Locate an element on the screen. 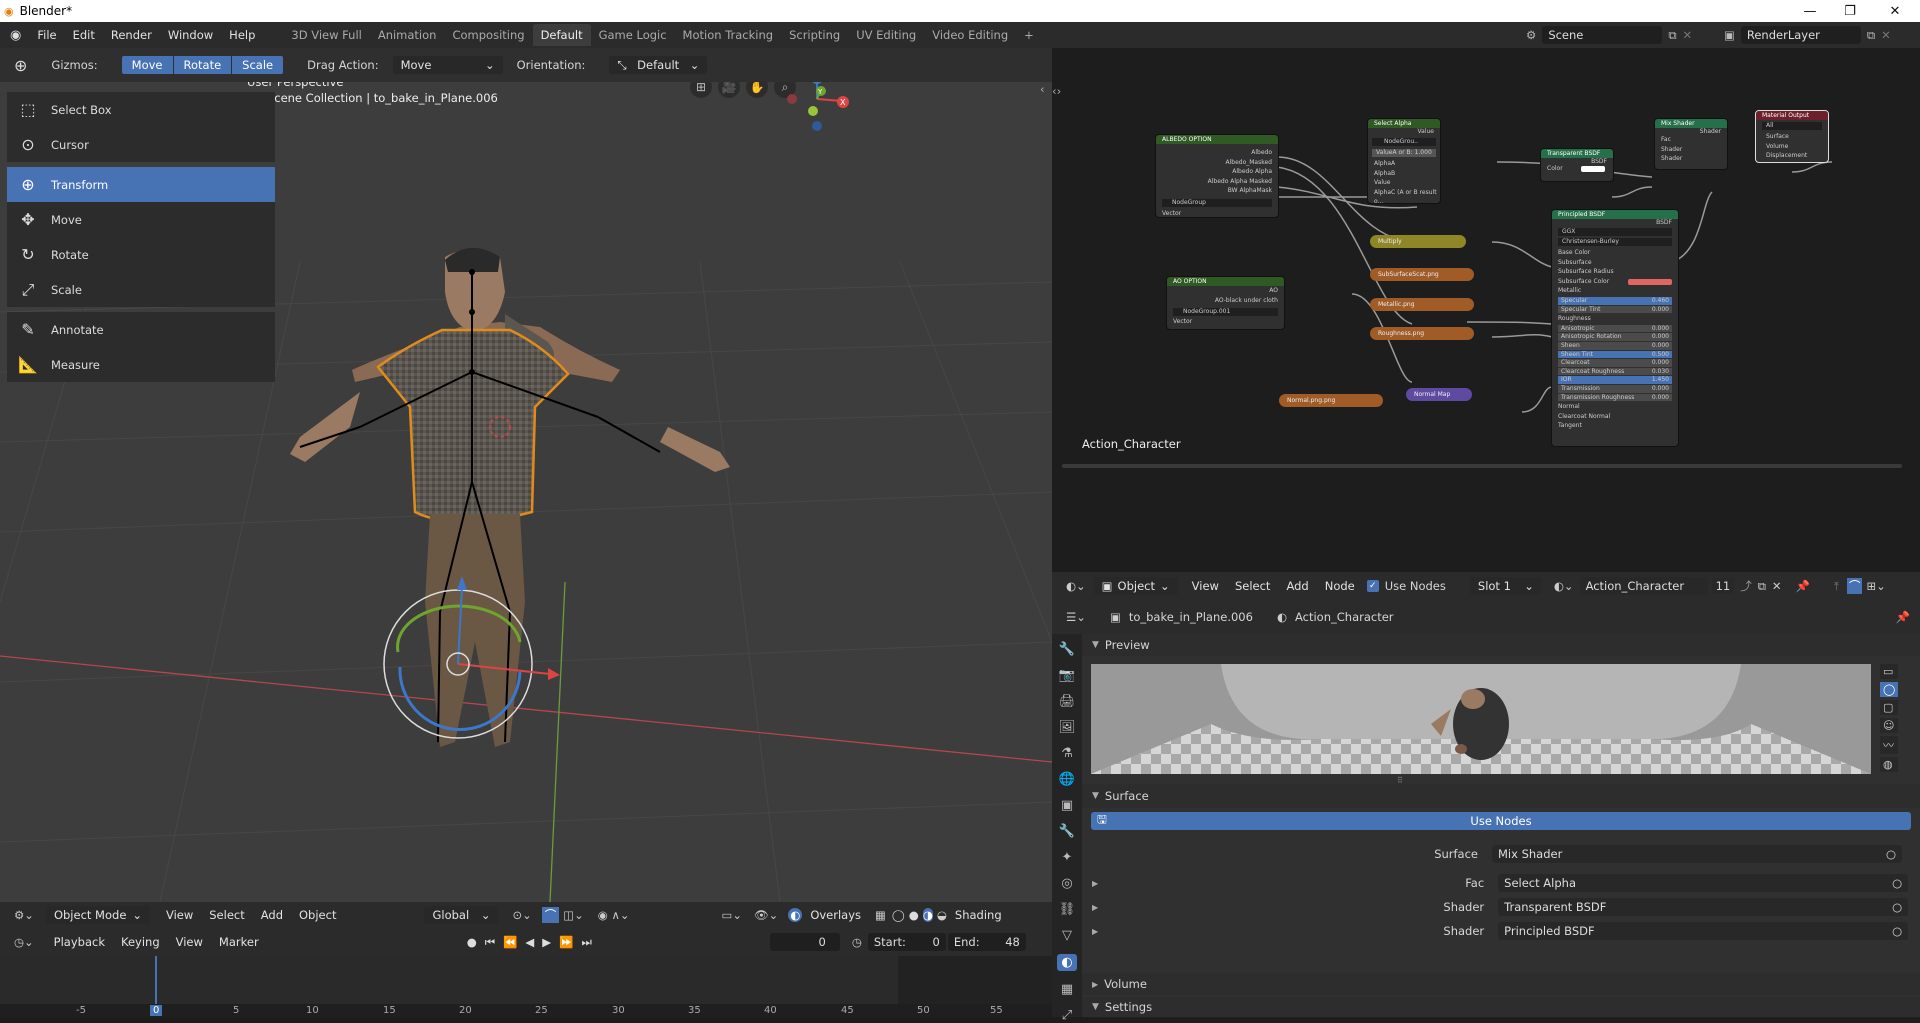 The image size is (1920, 1023). menu-node: Node is located at coordinates (1340, 586).